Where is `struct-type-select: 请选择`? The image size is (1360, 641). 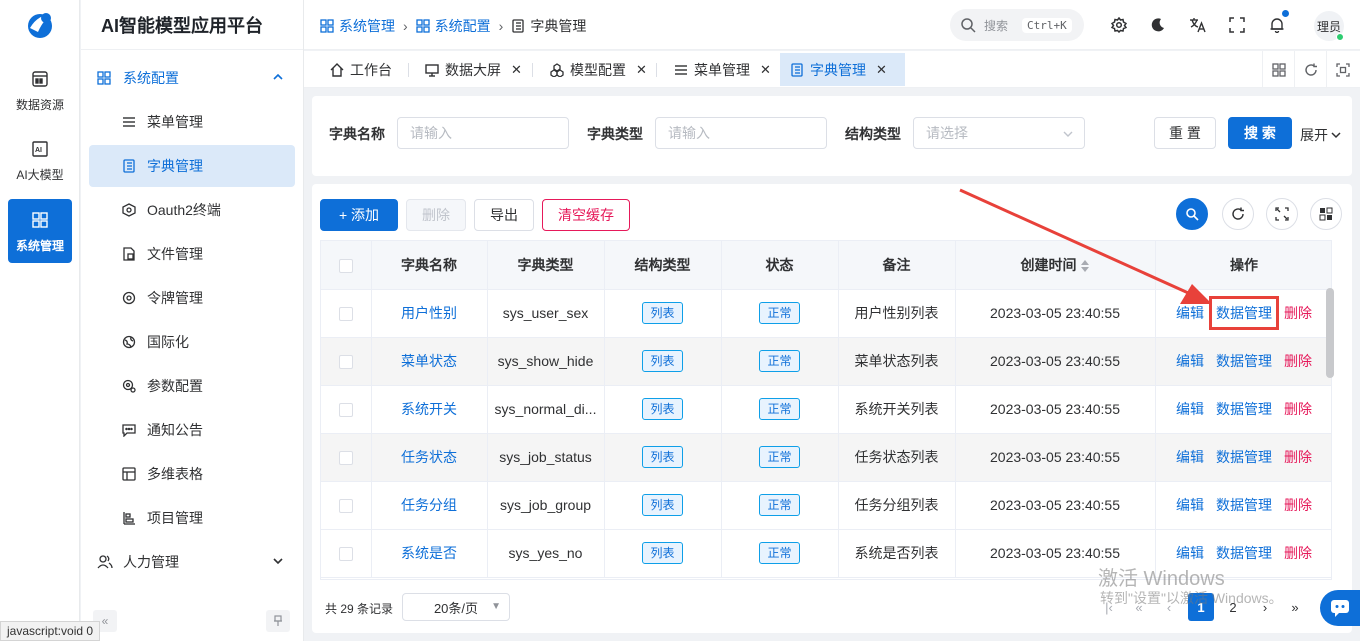 struct-type-select: 请选择 is located at coordinates (999, 133).